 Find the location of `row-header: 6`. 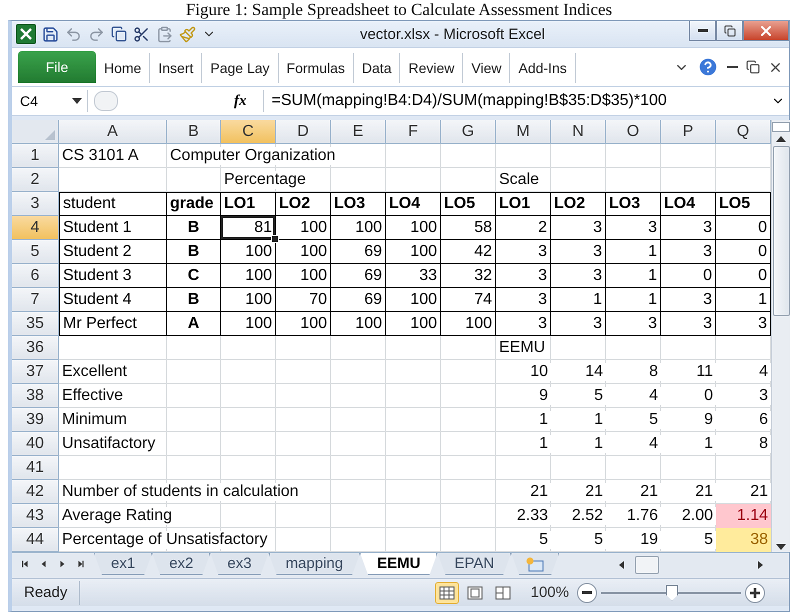

row-header: 6 is located at coordinates (35, 276).